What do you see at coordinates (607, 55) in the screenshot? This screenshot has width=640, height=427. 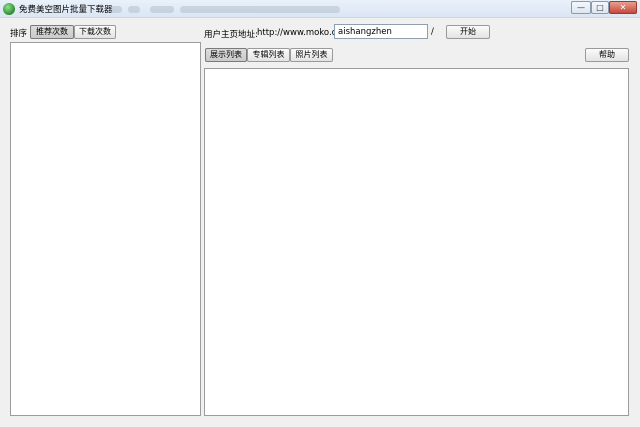 I see `help-button: 帮助` at bounding box center [607, 55].